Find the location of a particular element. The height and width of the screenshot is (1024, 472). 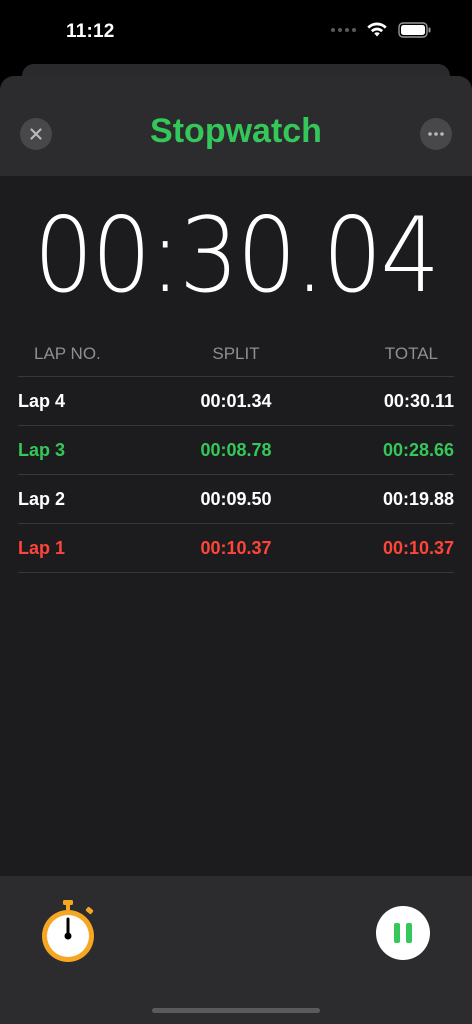

lap-split: 00:09.50 is located at coordinates (236, 498).